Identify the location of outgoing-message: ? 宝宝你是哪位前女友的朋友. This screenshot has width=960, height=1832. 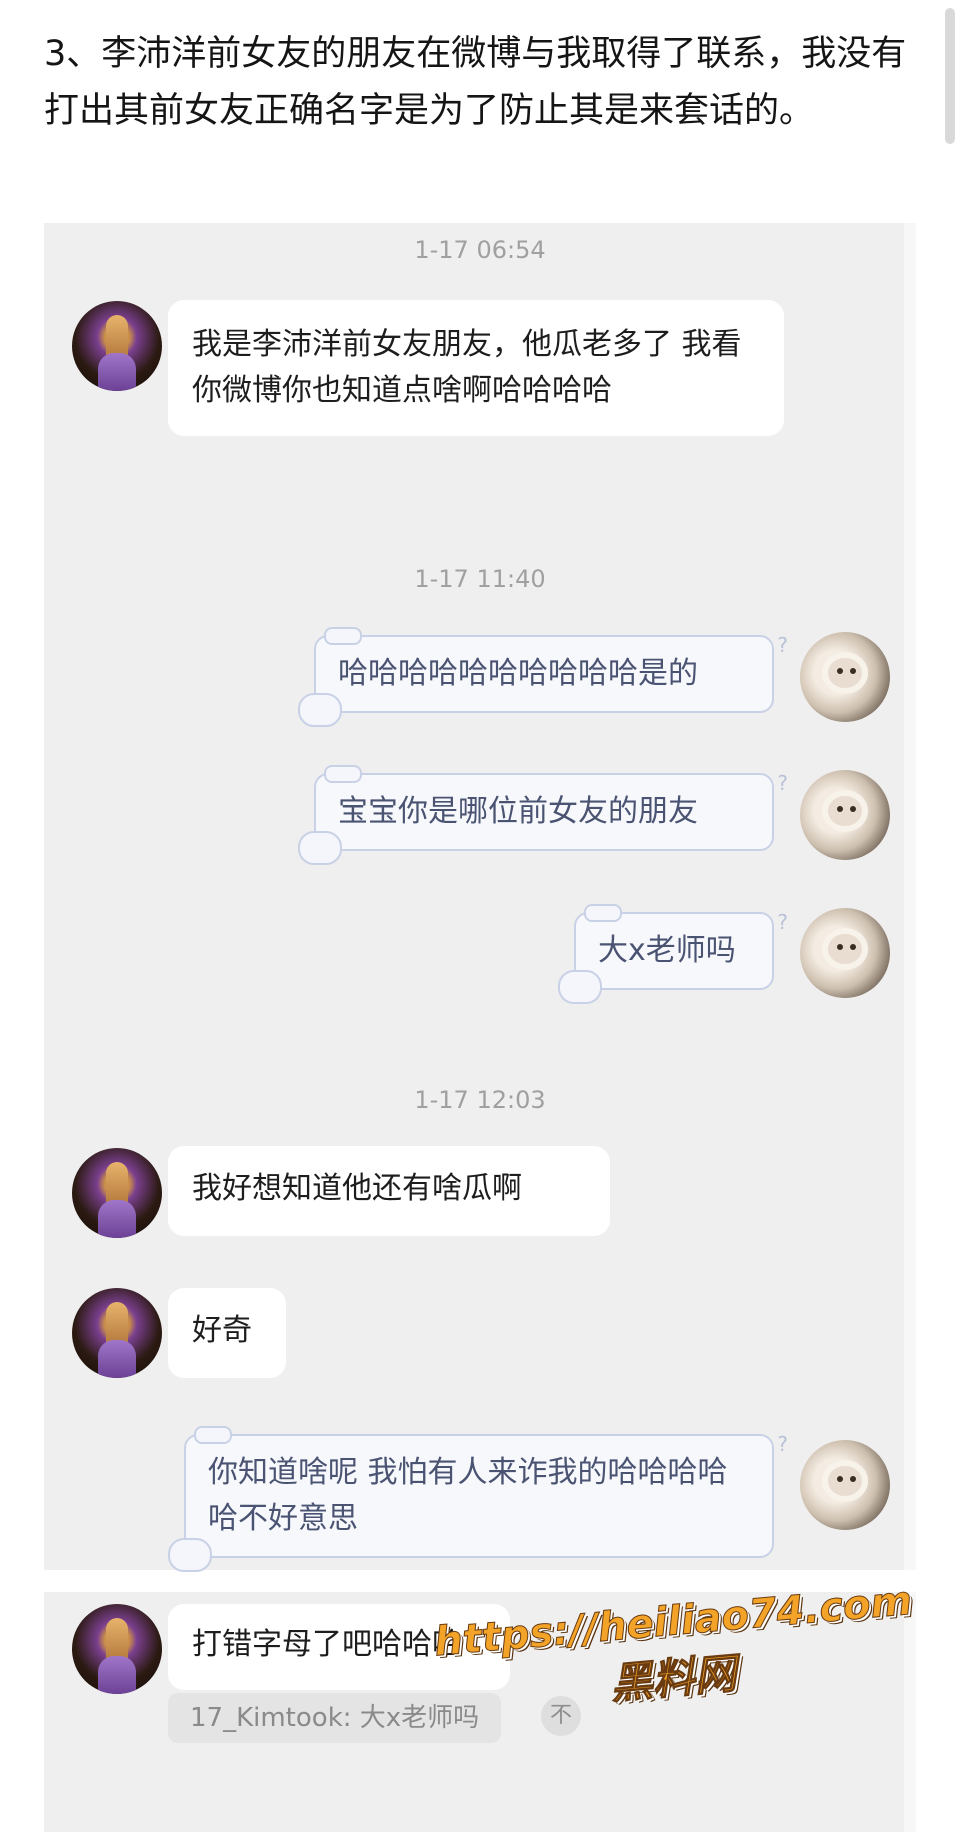
(543, 815).